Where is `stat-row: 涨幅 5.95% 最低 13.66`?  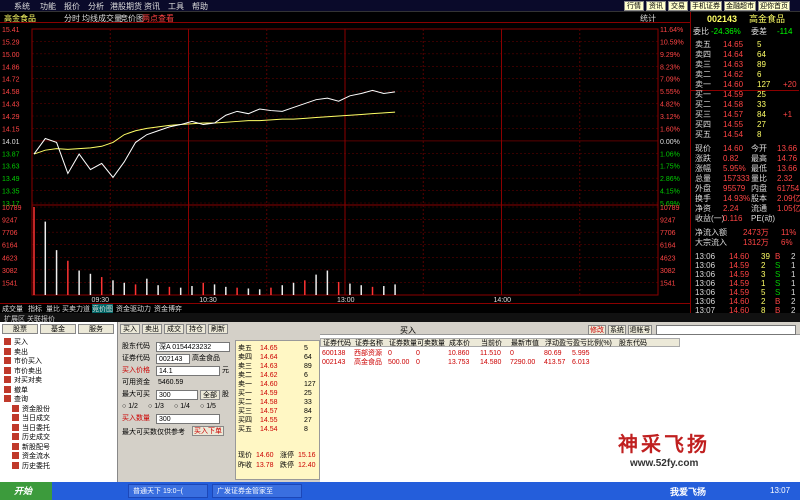 stat-row: 涨幅 5.95% 最低 13.66 is located at coordinates (746, 168).